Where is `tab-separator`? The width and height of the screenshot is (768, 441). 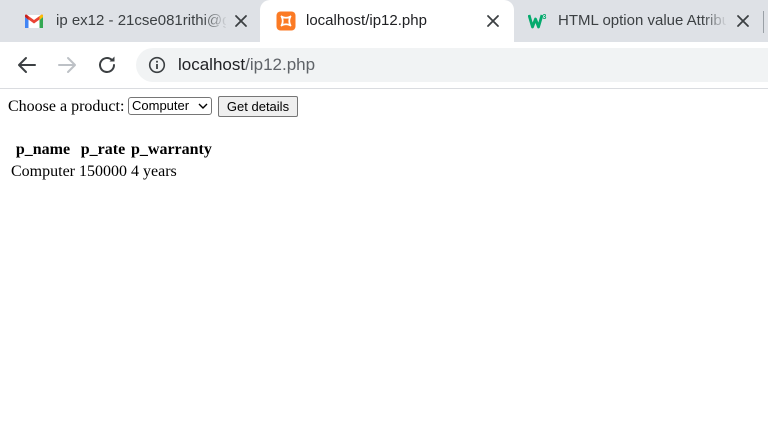
tab-separator is located at coordinates (763, 22).